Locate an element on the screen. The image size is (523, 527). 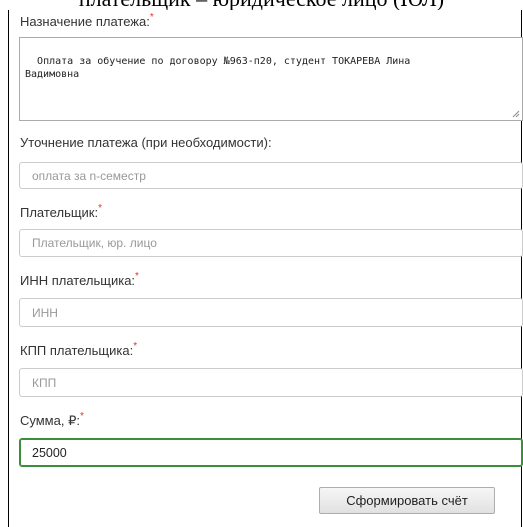
top-cropped-heading-text: плательщик – юридическое лицо (ЮЛ) is located at coordinates (261, 5).